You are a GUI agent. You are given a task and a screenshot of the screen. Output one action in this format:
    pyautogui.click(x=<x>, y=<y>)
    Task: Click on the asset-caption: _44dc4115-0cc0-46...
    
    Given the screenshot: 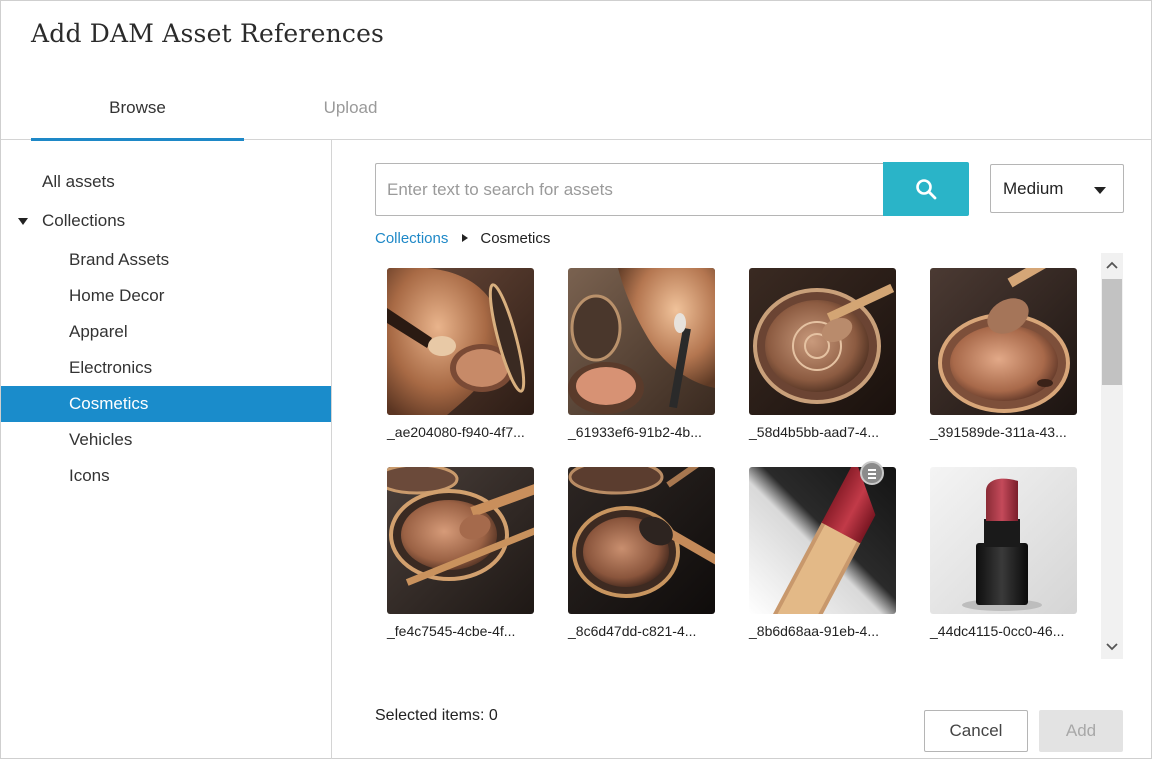 What is the action you would take?
    pyautogui.click(x=997, y=631)
    